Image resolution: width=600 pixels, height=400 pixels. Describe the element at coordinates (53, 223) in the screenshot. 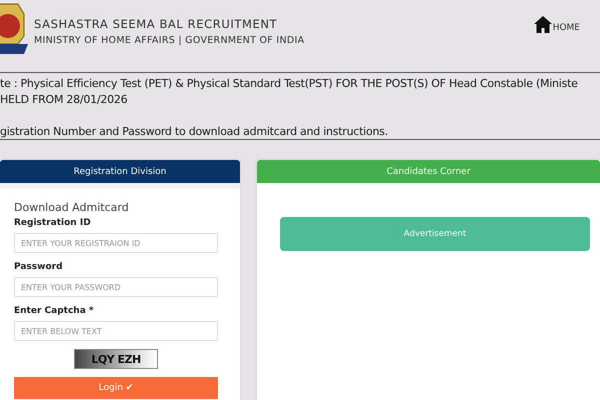

I see `field-label: Registration ID` at that location.